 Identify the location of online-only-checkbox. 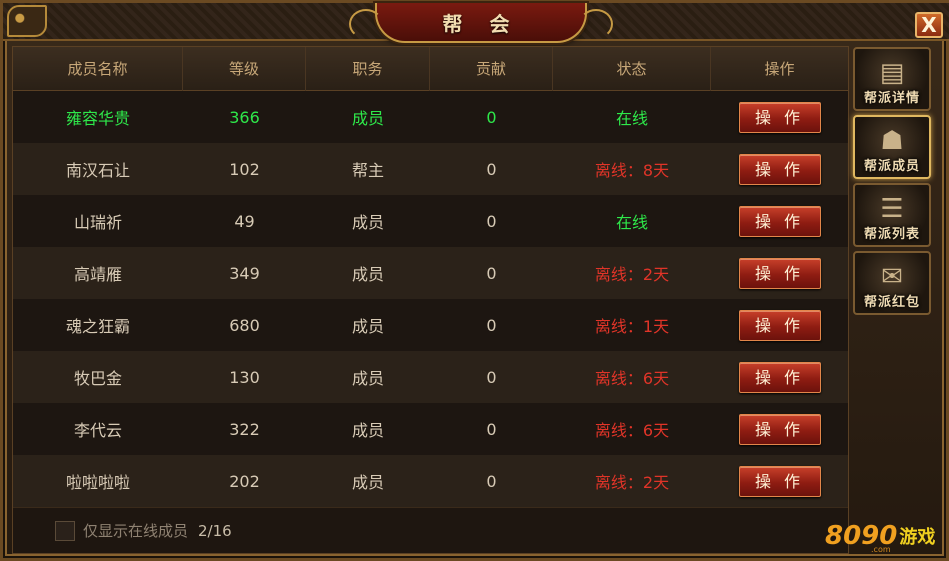
(65, 530).